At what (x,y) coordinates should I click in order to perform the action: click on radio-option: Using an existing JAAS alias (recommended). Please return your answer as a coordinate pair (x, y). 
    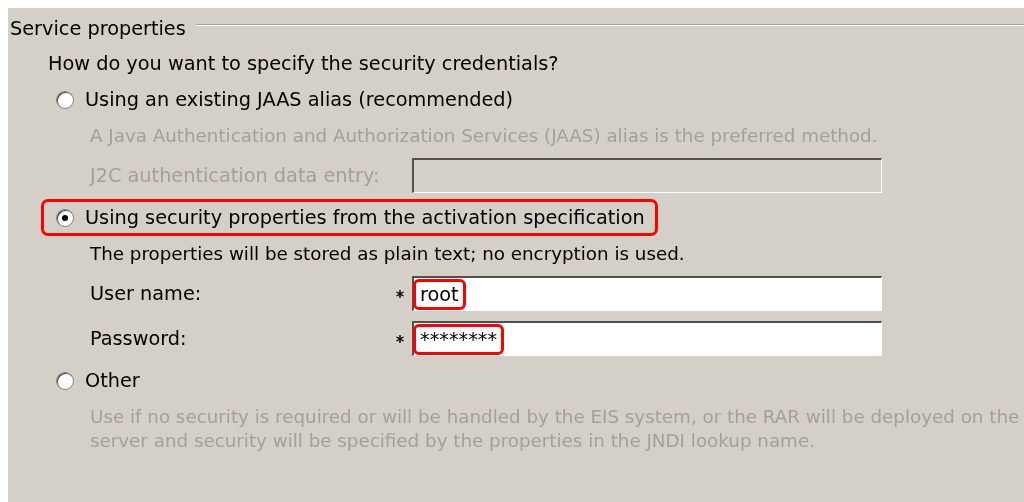
    Looking at the image, I should click on (284, 99).